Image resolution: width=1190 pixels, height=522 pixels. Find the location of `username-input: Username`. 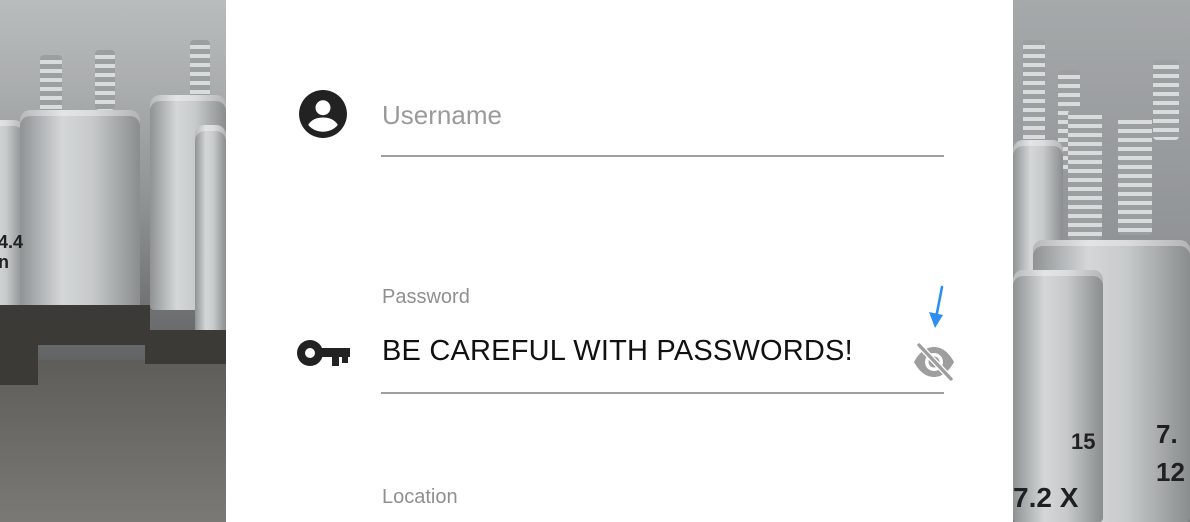

username-input: Username is located at coordinates (442, 115).